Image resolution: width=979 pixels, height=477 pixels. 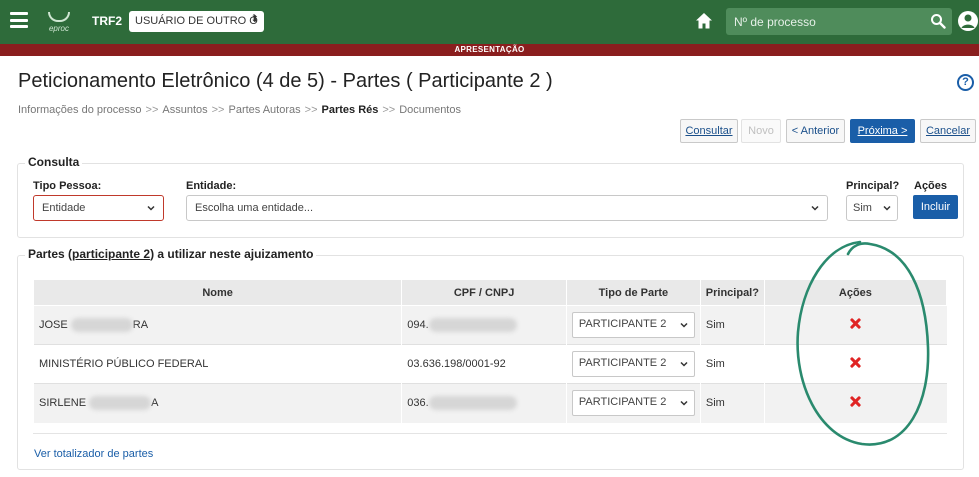 What do you see at coordinates (80, 110) in the screenshot?
I see `breadcrumb-item-informacoes: Informações do processo` at bounding box center [80, 110].